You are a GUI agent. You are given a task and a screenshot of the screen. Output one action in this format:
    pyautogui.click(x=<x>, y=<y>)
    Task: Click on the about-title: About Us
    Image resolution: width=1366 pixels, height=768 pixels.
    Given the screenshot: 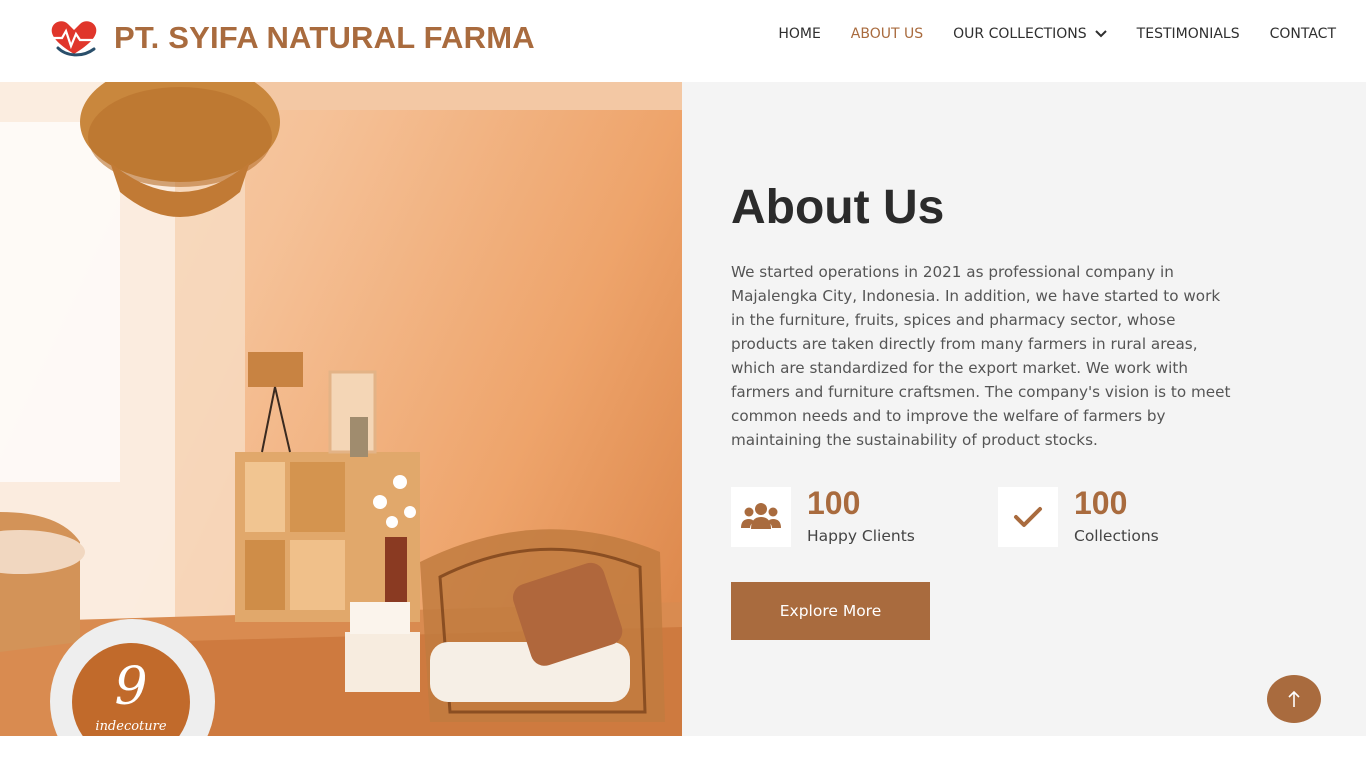 What is the action you would take?
    pyautogui.click(x=838, y=207)
    